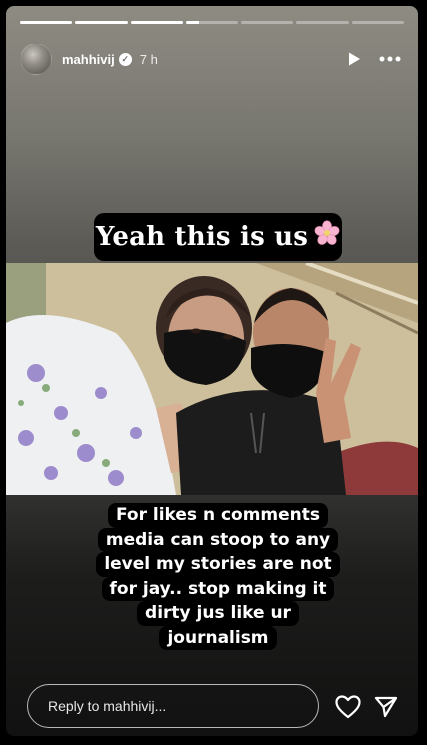  What do you see at coordinates (212, 59) in the screenshot?
I see `story-header: mahhivij ✓ 7 h` at bounding box center [212, 59].